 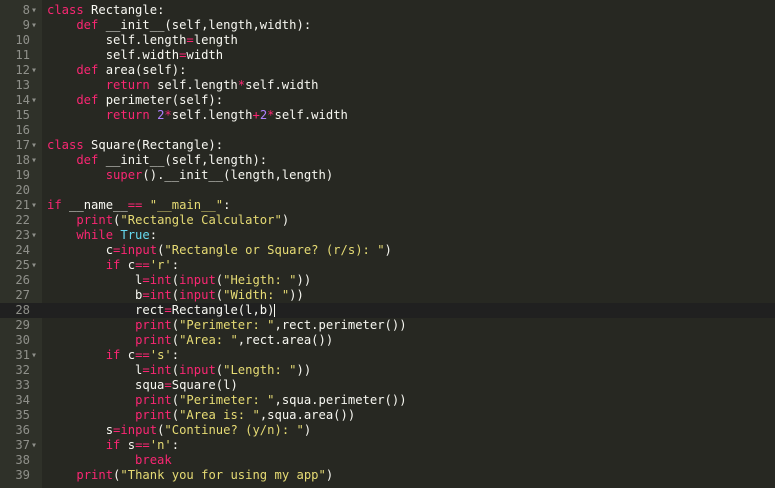 I want to click on code-line: 22 print("Rectangle Calculator"), so click(x=387, y=220).